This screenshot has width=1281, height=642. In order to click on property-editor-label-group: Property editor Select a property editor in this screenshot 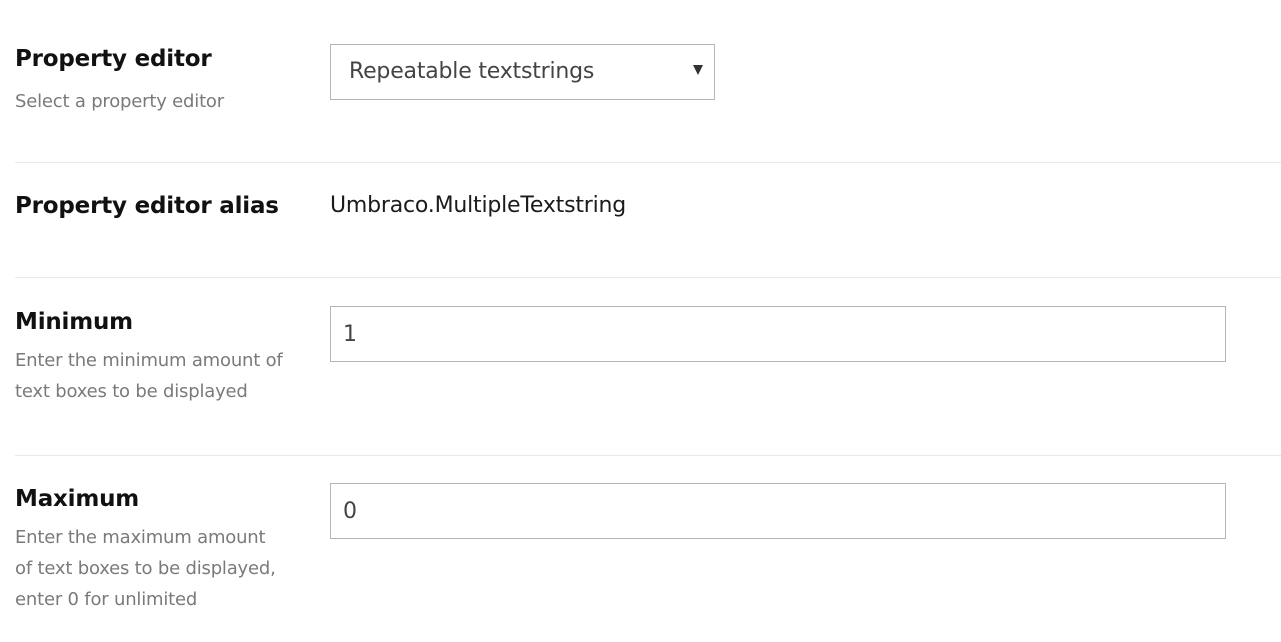, I will do `click(165, 80)`.